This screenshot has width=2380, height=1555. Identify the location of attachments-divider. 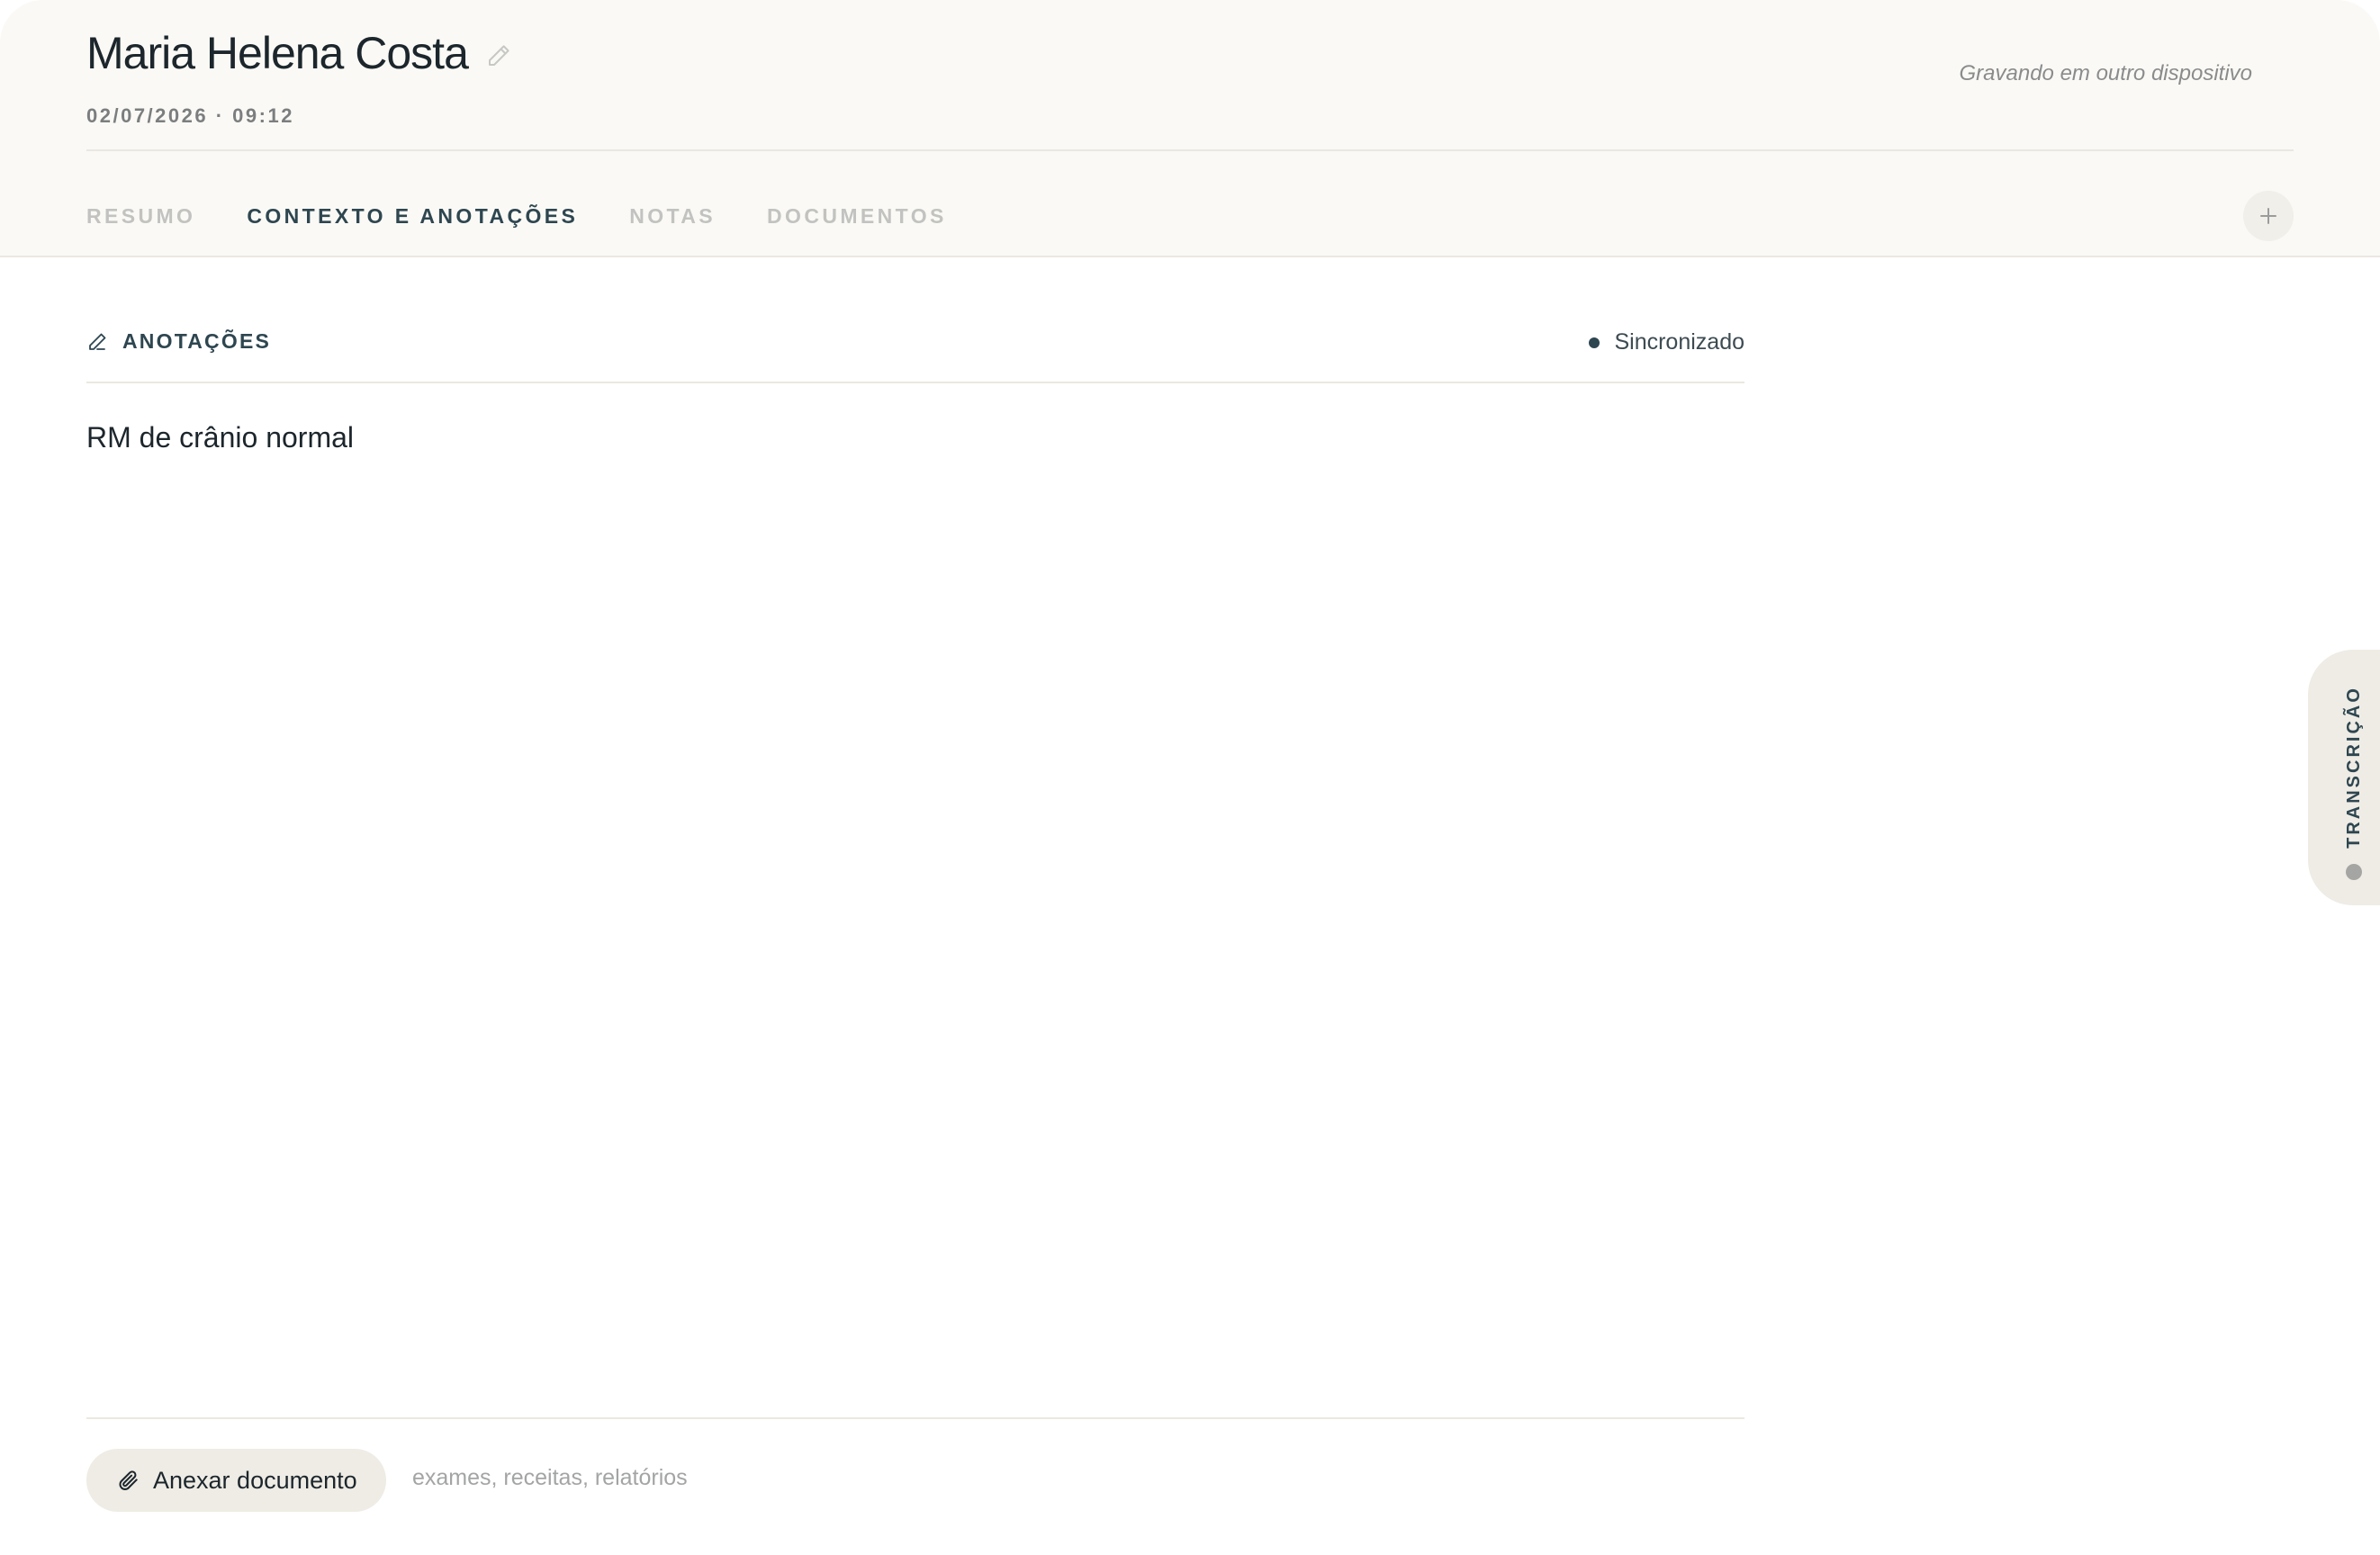
(915, 1418).